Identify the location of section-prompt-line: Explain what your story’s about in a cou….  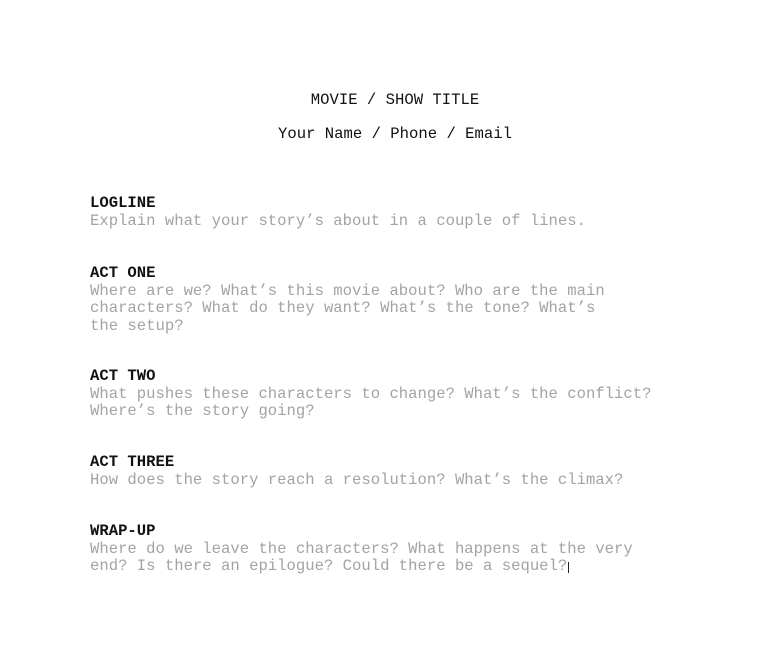
(390, 221).